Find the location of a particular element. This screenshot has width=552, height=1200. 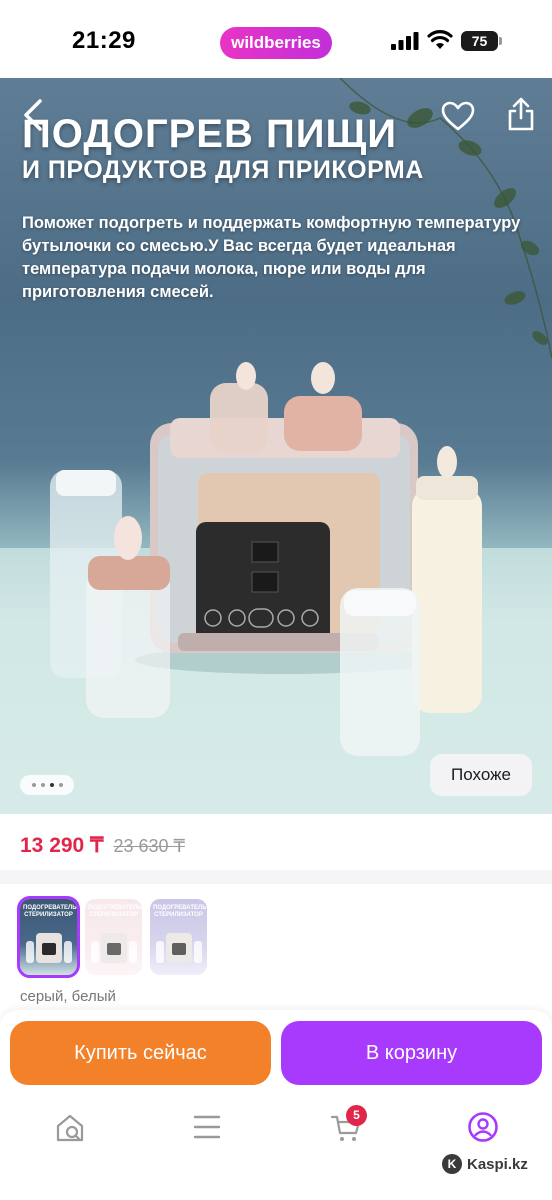

cart-count-badge: 5 is located at coordinates (356, 1115).